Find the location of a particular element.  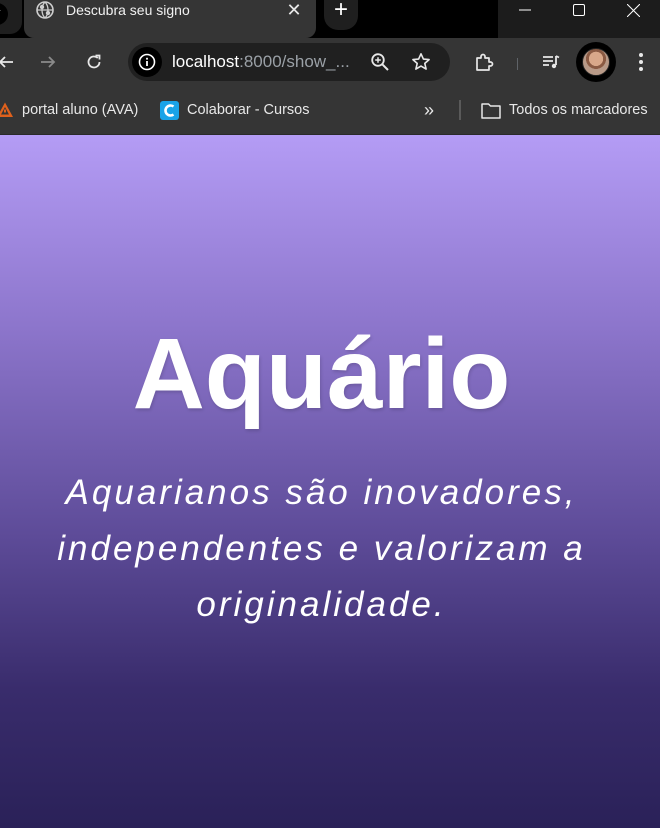

maximize-icon is located at coordinates (579, 10).